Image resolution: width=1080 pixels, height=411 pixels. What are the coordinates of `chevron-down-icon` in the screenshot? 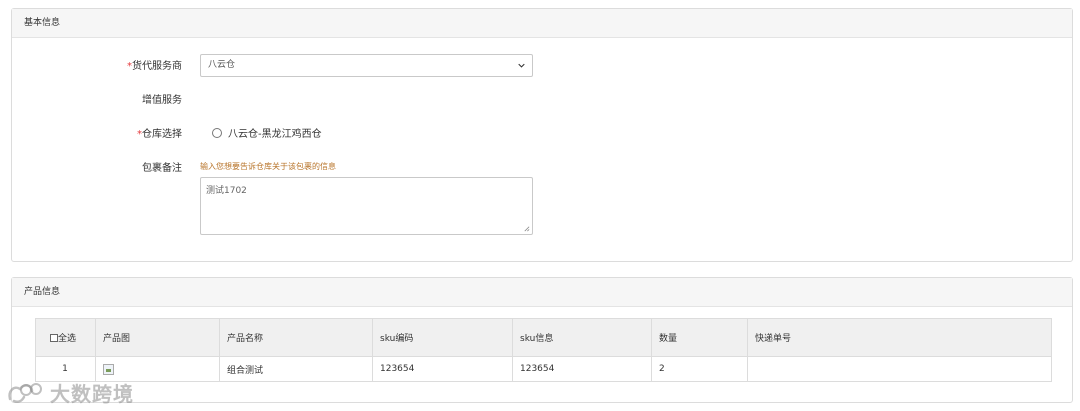 It's located at (521, 65).